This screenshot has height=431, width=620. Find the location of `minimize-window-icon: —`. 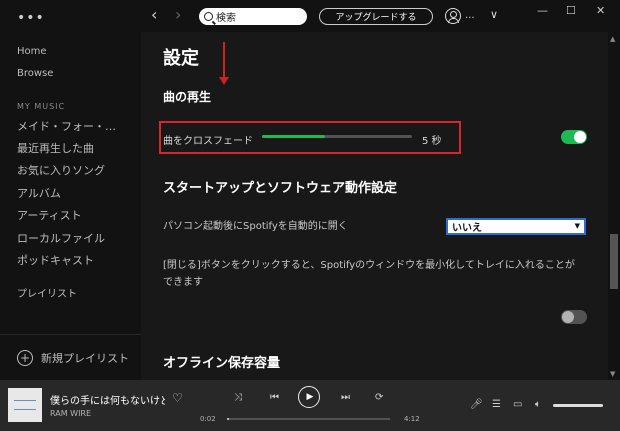

minimize-window-icon: — is located at coordinates (542, 10).